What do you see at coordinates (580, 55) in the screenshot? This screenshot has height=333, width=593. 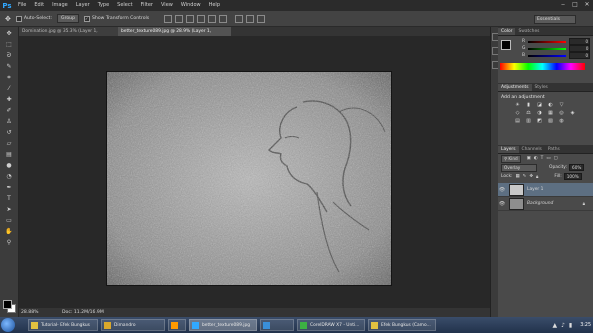 I see `blue-value: 0` at bounding box center [580, 55].